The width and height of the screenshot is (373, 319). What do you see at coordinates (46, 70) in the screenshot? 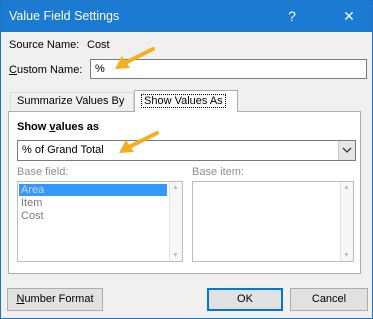
I see `custom-name-label: Custom Name:` at bounding box center [46, 70].